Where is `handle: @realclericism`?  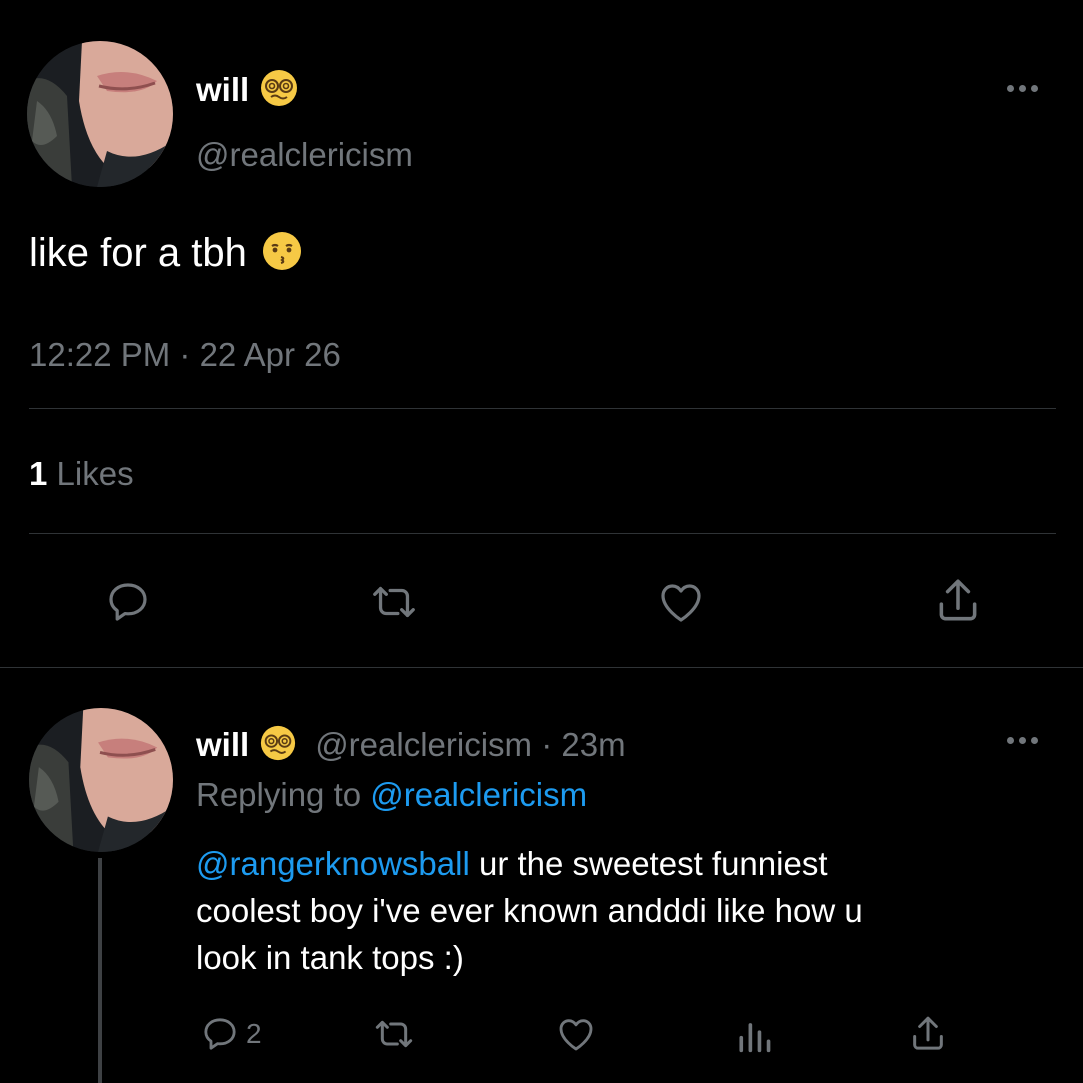 handle: @realclericism is located at coordinates (304, 155).